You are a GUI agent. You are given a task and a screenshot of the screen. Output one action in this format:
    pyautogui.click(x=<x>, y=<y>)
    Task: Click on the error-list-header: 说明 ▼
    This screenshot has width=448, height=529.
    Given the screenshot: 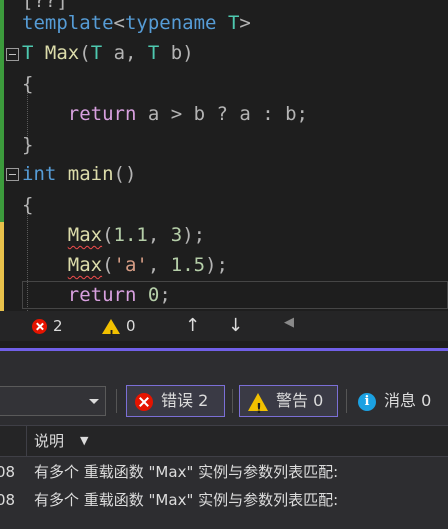 What is the action you would take?
    pyautogui.click(x=224, y=441)
    